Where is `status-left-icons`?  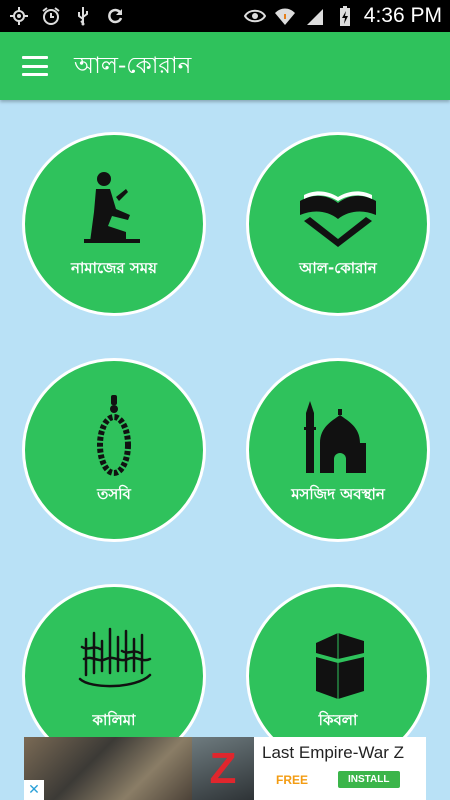
status-left-icons is located at coordinates (67, 16).